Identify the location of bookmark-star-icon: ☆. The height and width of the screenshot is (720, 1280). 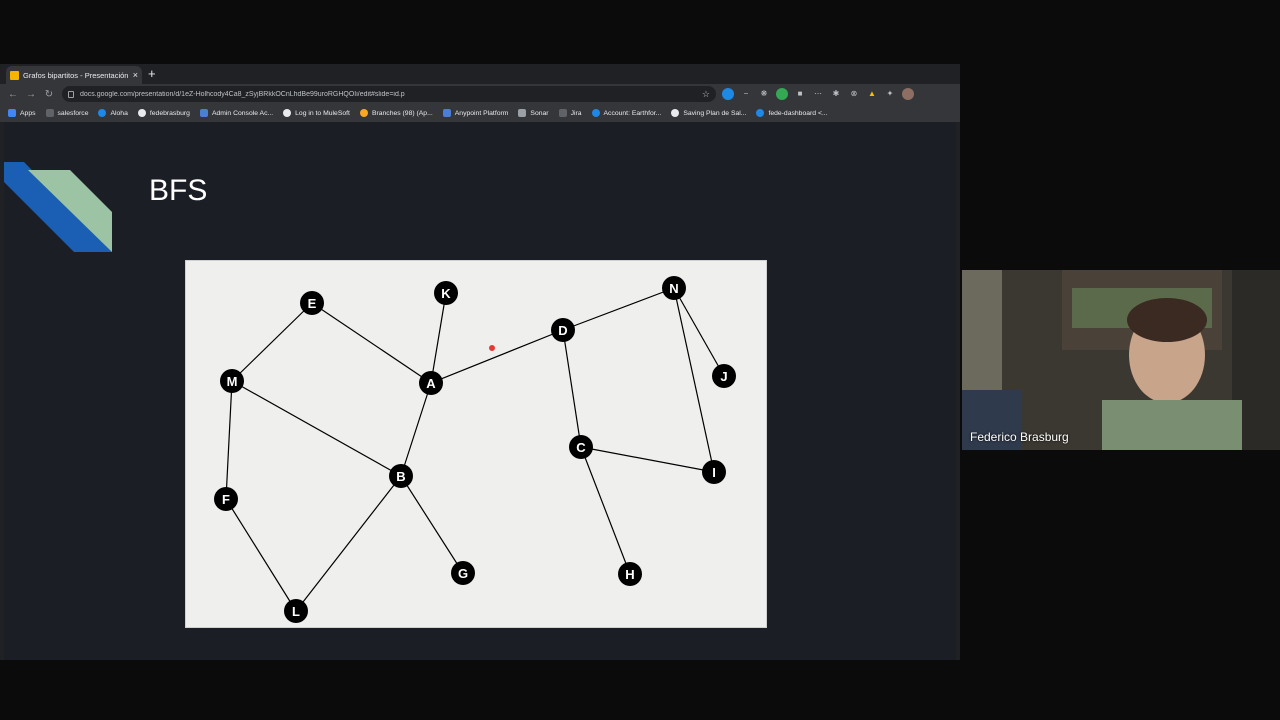
(706, 94).